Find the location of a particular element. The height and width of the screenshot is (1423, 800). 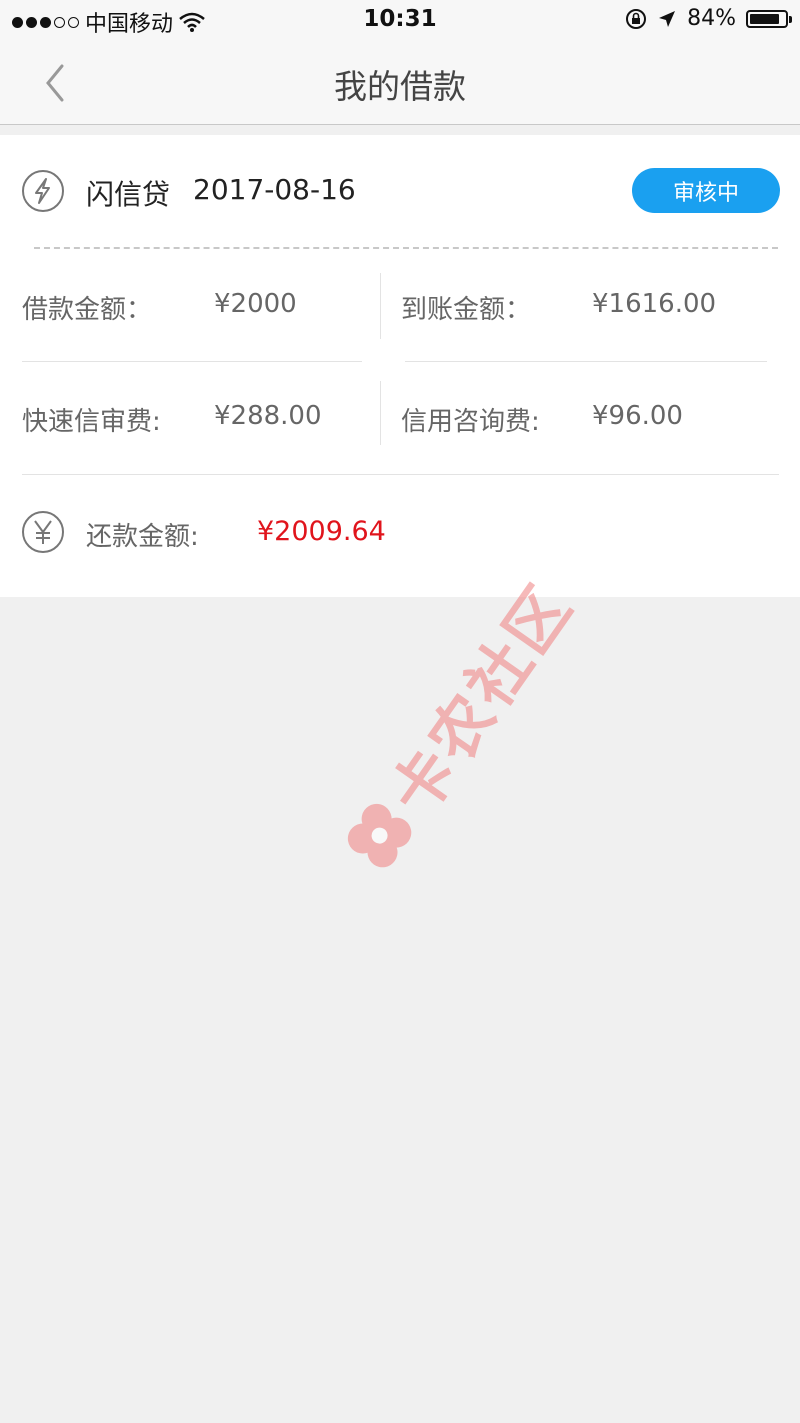

loan-date: 2017-08-16 is located at coordinates (274, 189).